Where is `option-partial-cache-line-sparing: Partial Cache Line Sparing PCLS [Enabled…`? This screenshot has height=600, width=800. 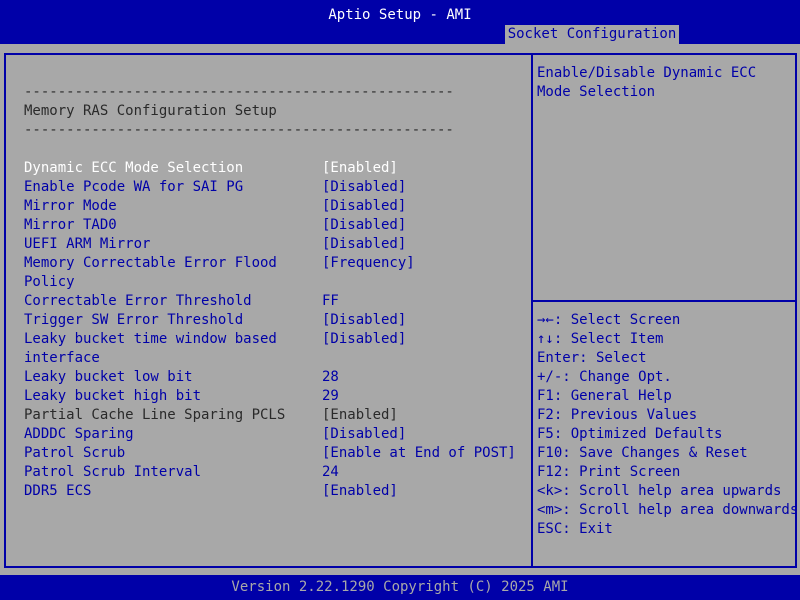 option-partial-cache-line-sparing: Partial Cache Line Sparing PCLS [Enabled… is located at coordinates (267, 415).